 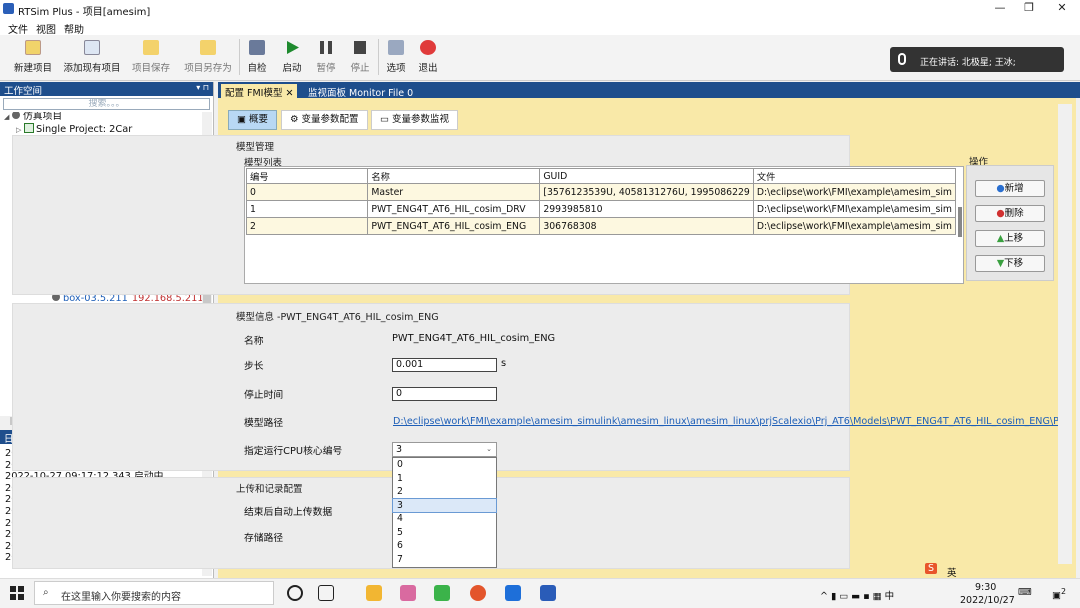 What do you see at coordinates (428, 68) in the screenshot?
I see `exit-label: 退出` at bounding box center [428, 68].